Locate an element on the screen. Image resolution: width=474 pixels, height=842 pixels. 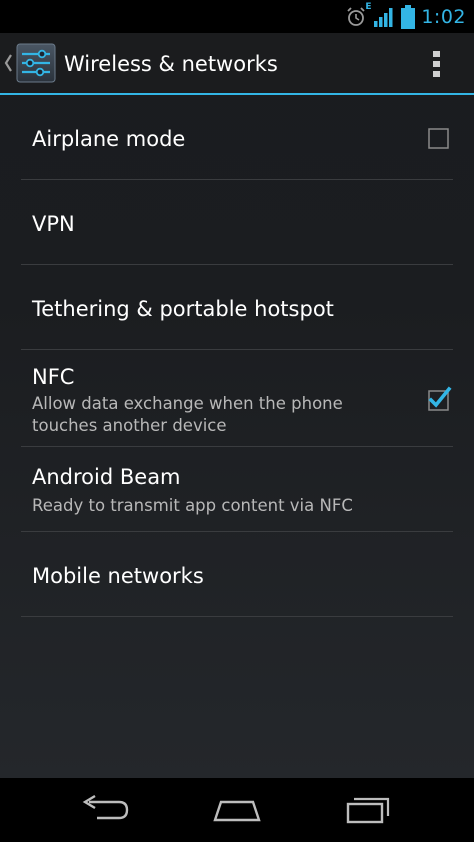
battery-icon is located at coordinates (408, 16).